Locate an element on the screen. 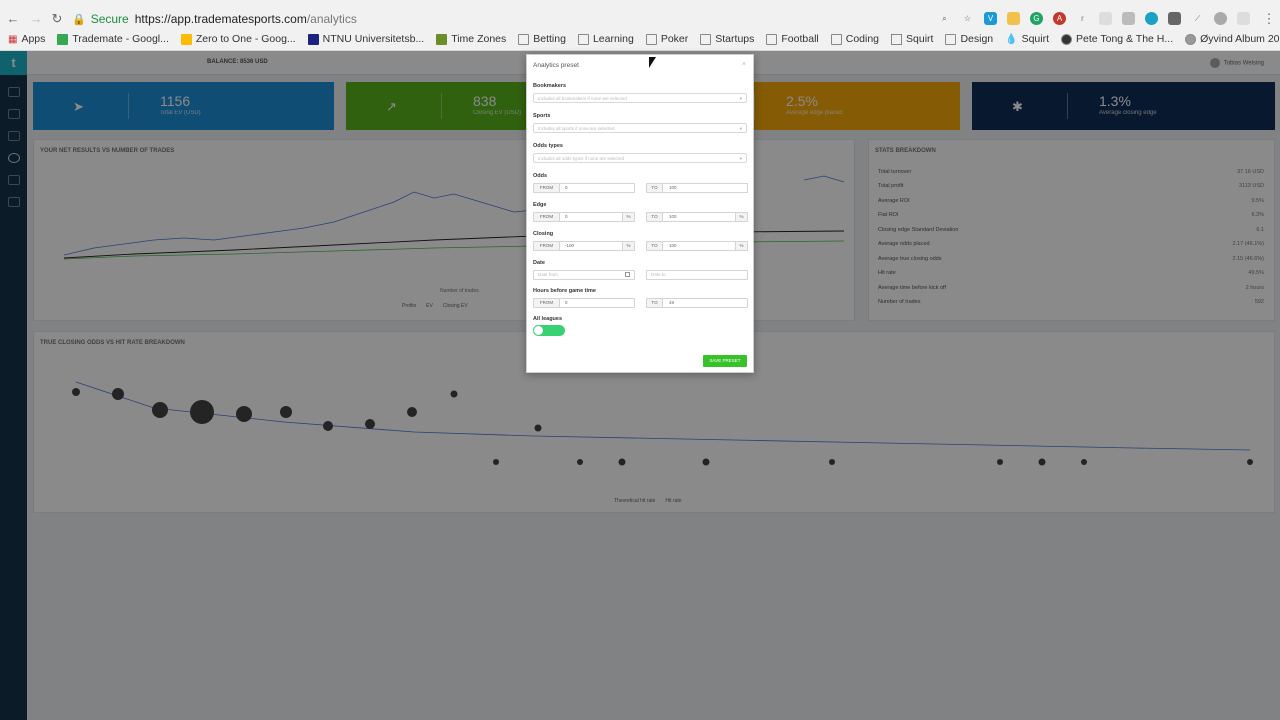  bookmark-label: Learning is located at coordinates (613, 39).